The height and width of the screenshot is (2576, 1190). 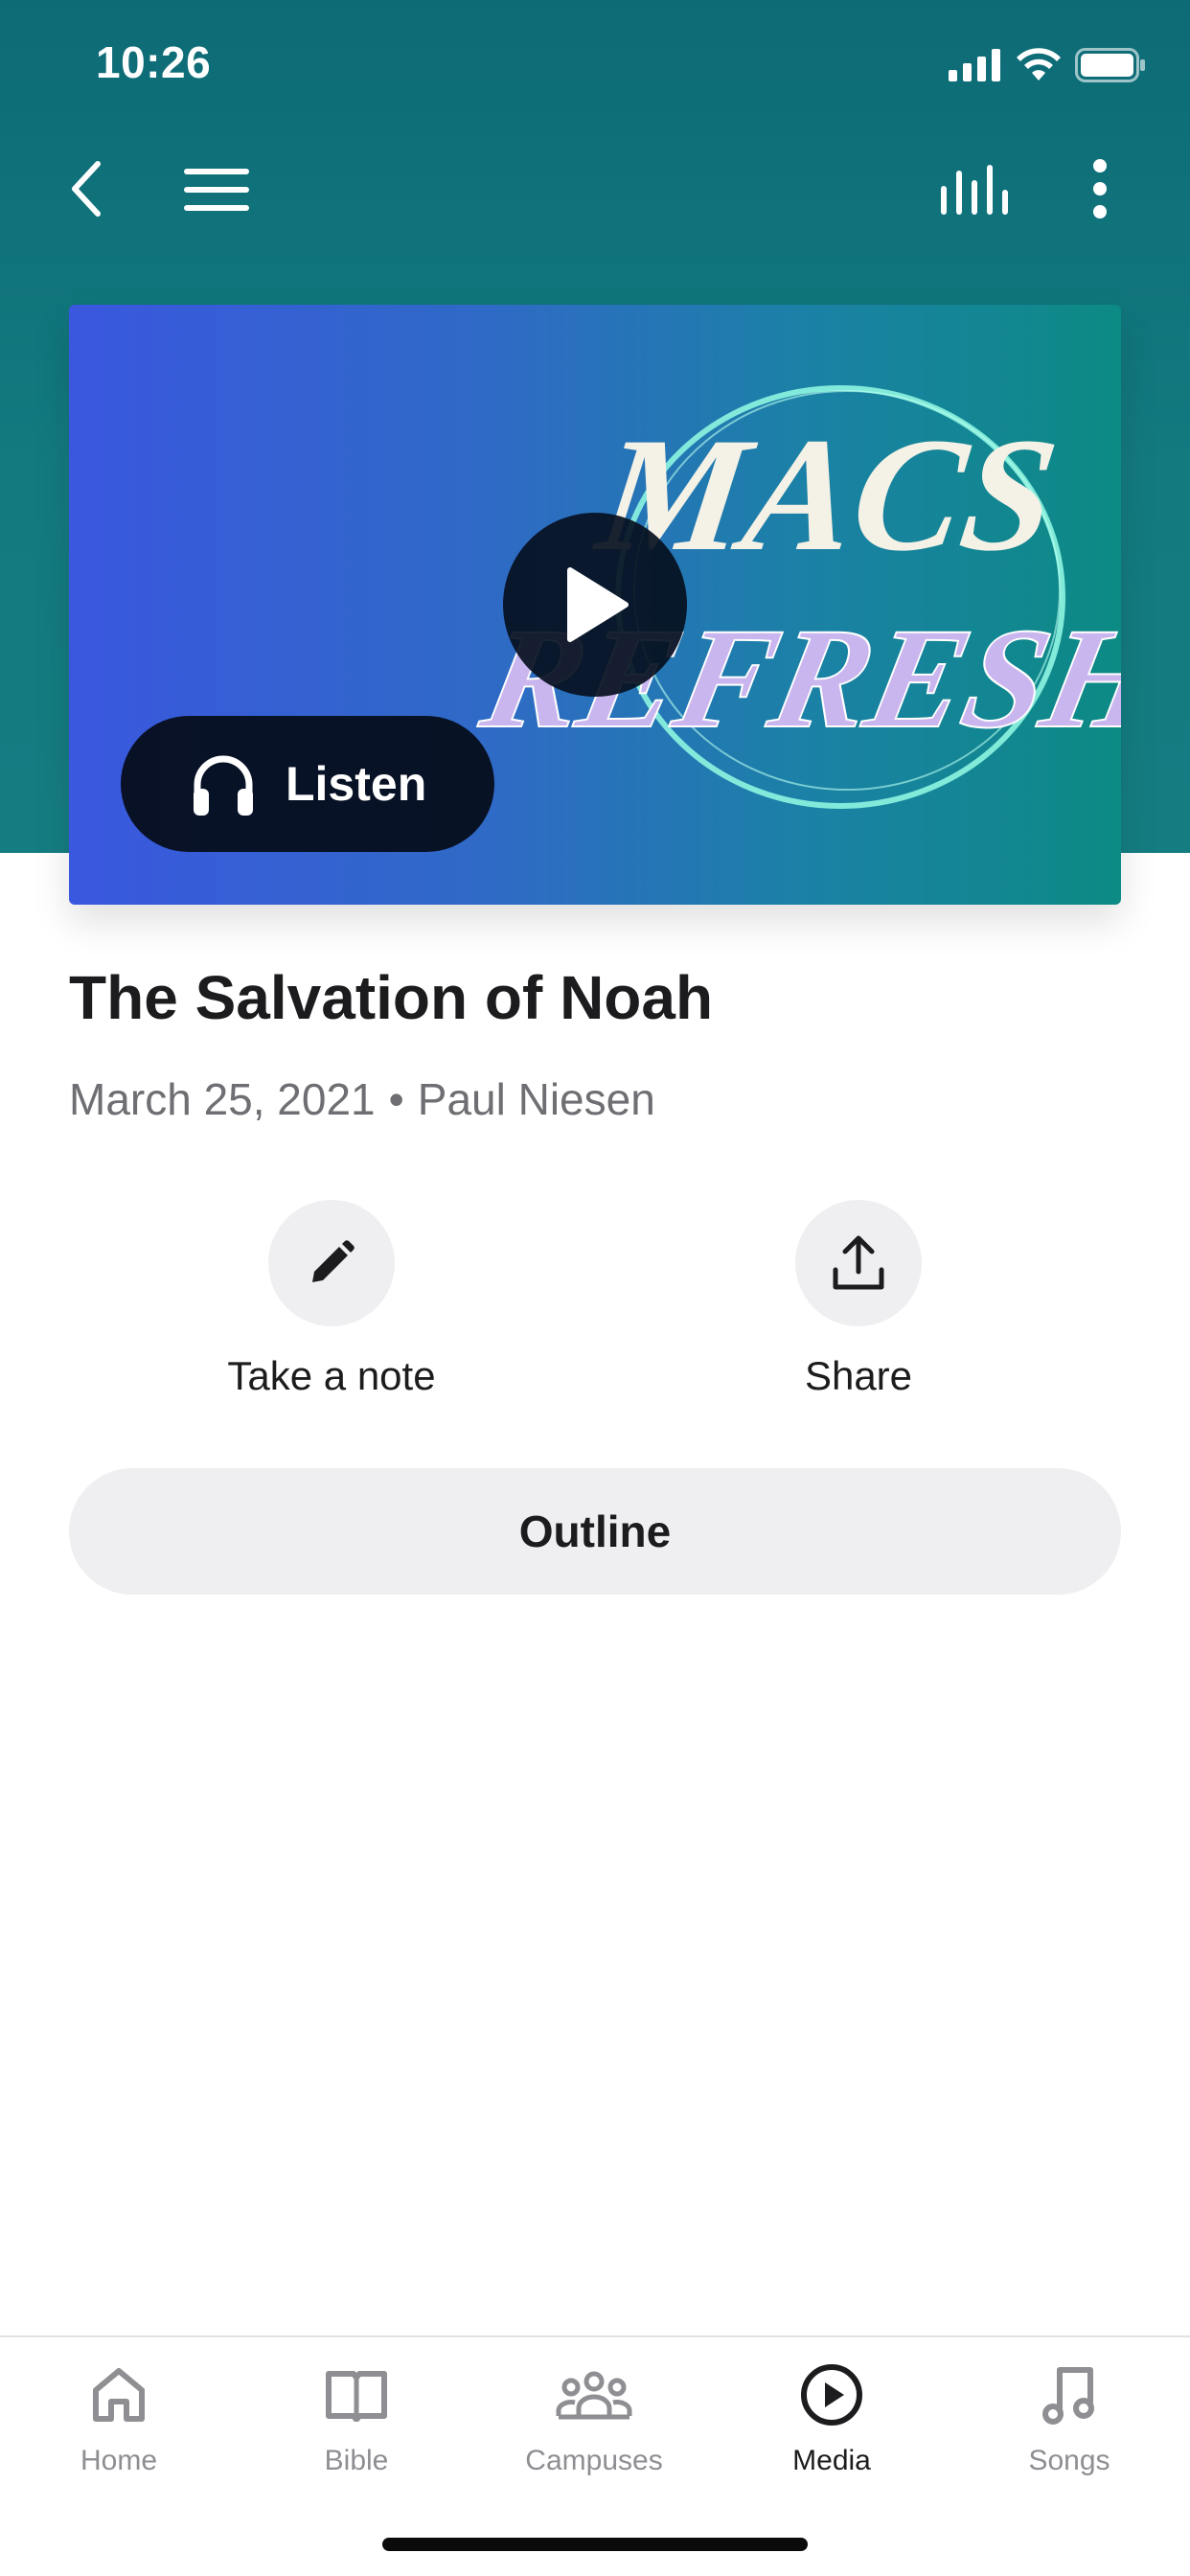 I want to click on take-note-button, so click(x=332, y=1263).